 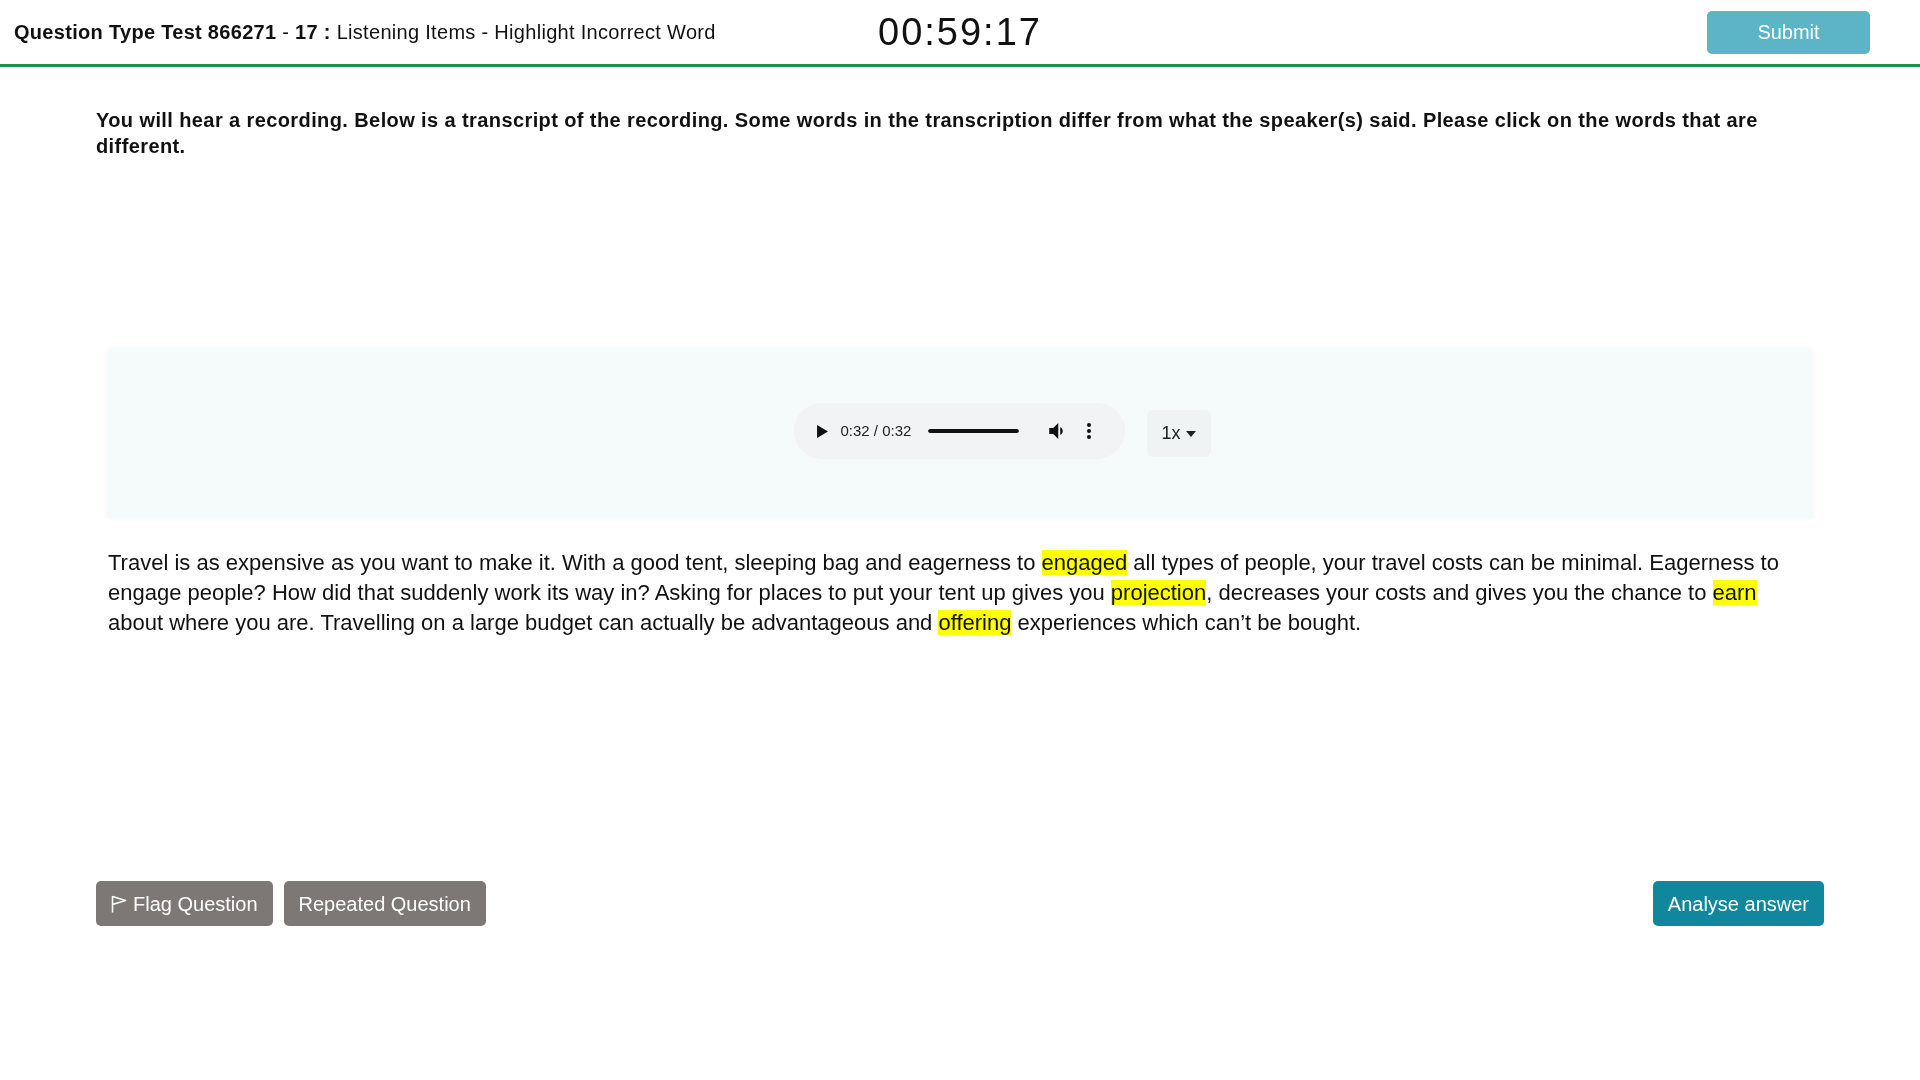 What do you see at coordinates (1178, 433) in the screenshot?
I see `playback-speed-dropdown: 1x` at bounding box center [1178, 433].